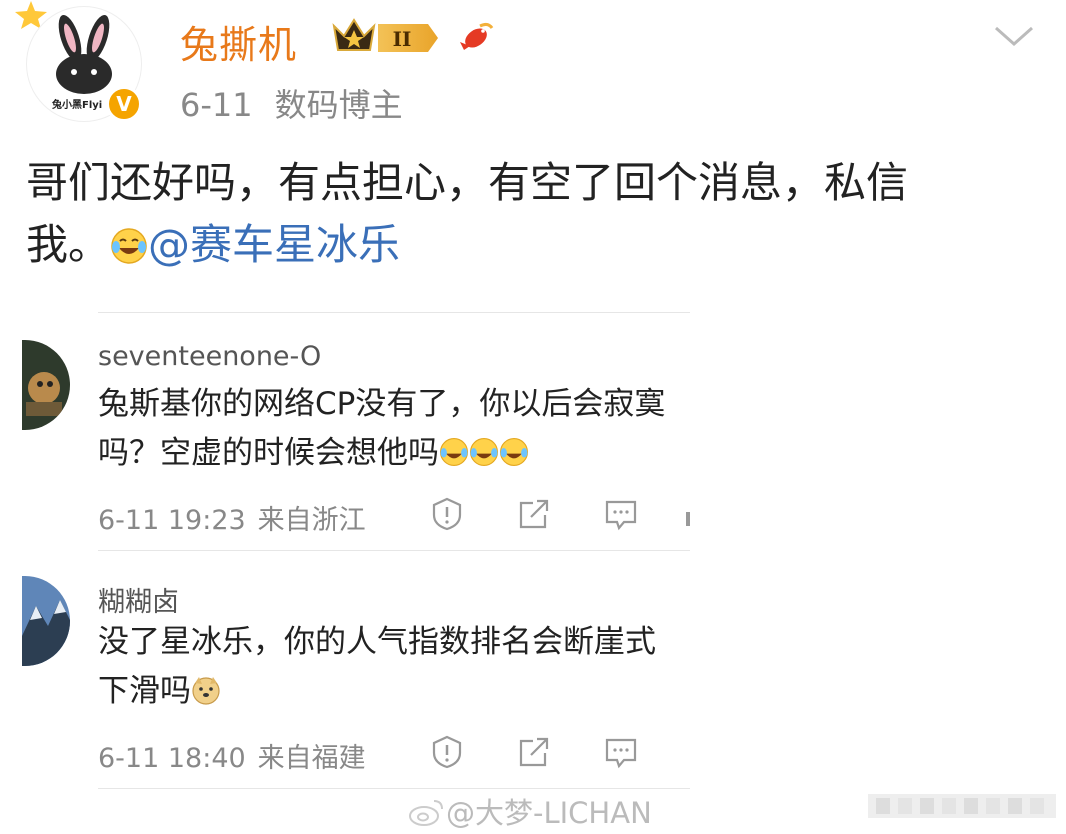 The height and width of the screenshot is (834, 1066). I want to click on post-text-line2: 我。, so click(68, 244).